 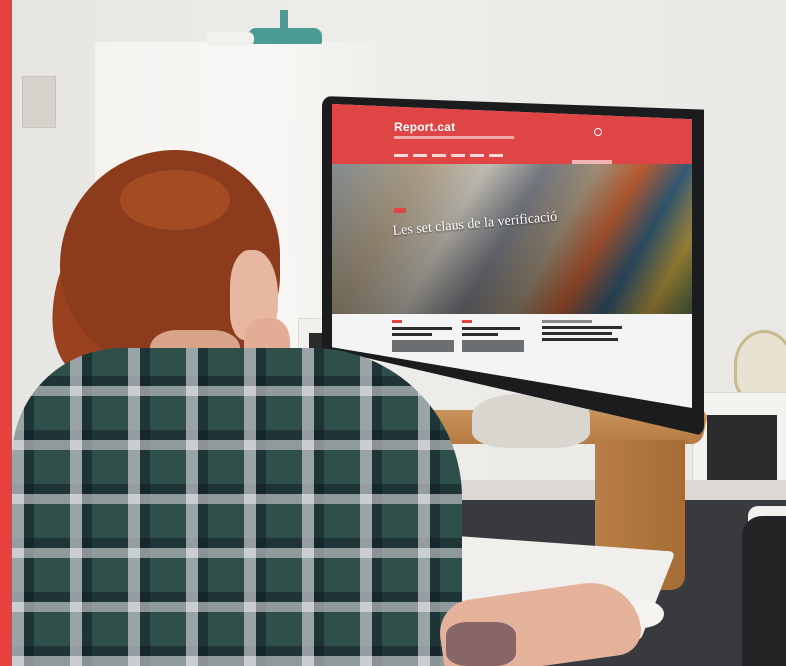 What do you see at coordinates (764, 591) in the screenshot?
I see `camera` at bounding box center [764, 591].